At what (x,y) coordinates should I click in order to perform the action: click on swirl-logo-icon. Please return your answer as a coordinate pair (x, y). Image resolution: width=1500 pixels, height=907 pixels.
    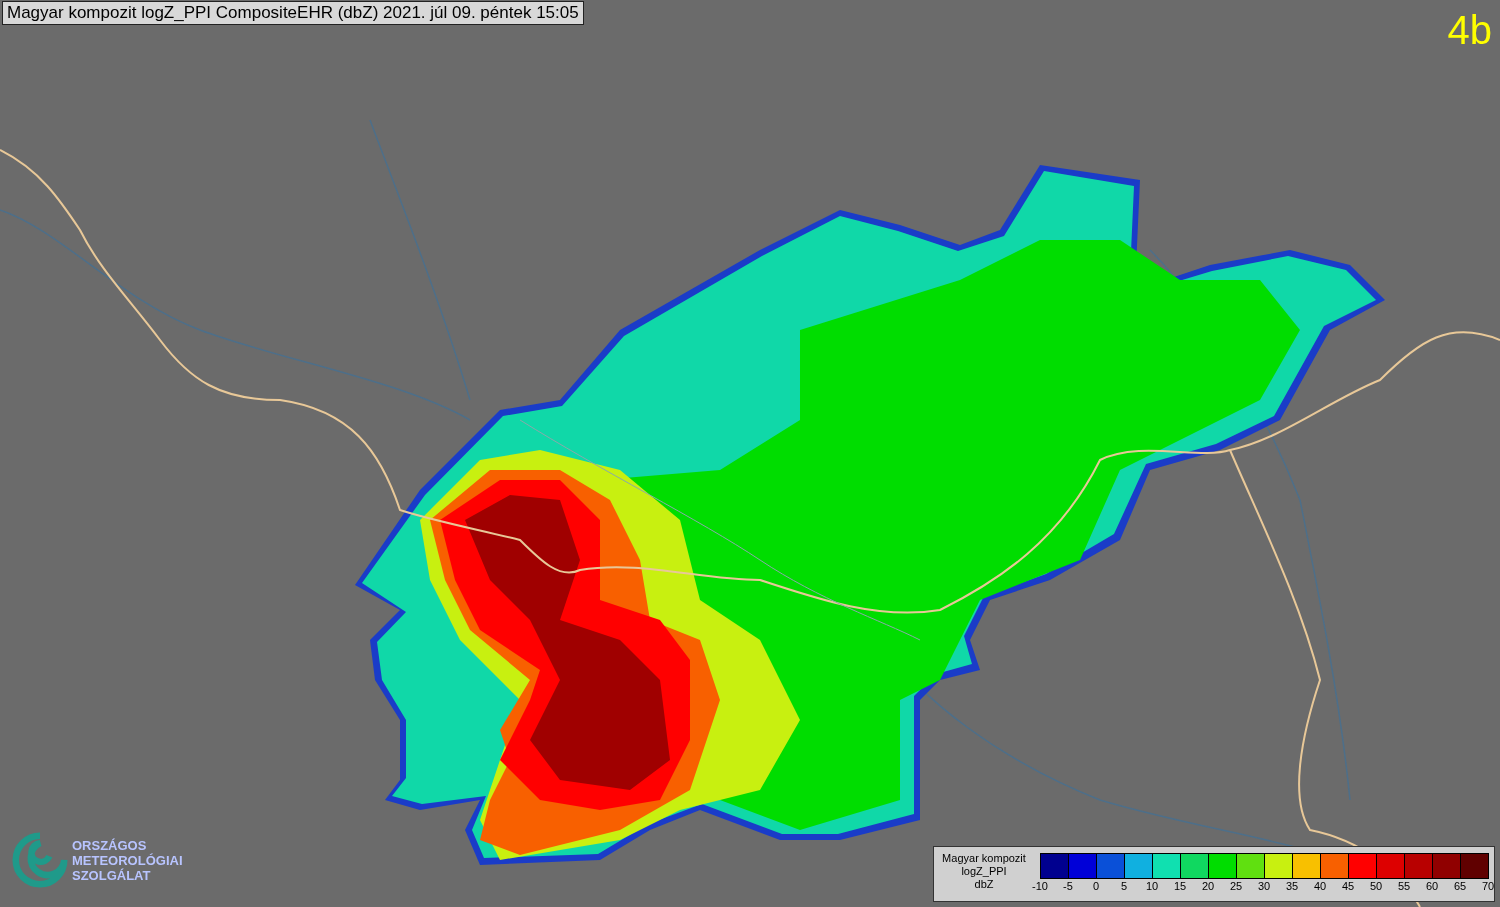
    Looking at the image, I should click on (40, 860).